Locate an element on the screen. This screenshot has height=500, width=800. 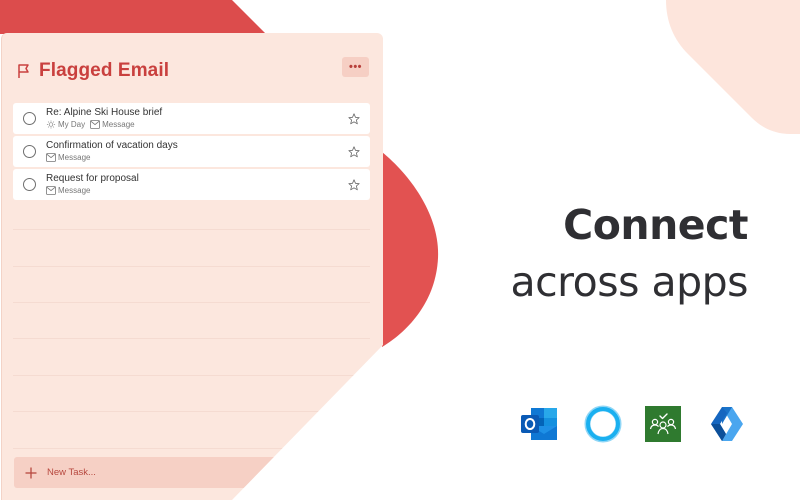
red-half-disc is located at coordinates (410, 249).